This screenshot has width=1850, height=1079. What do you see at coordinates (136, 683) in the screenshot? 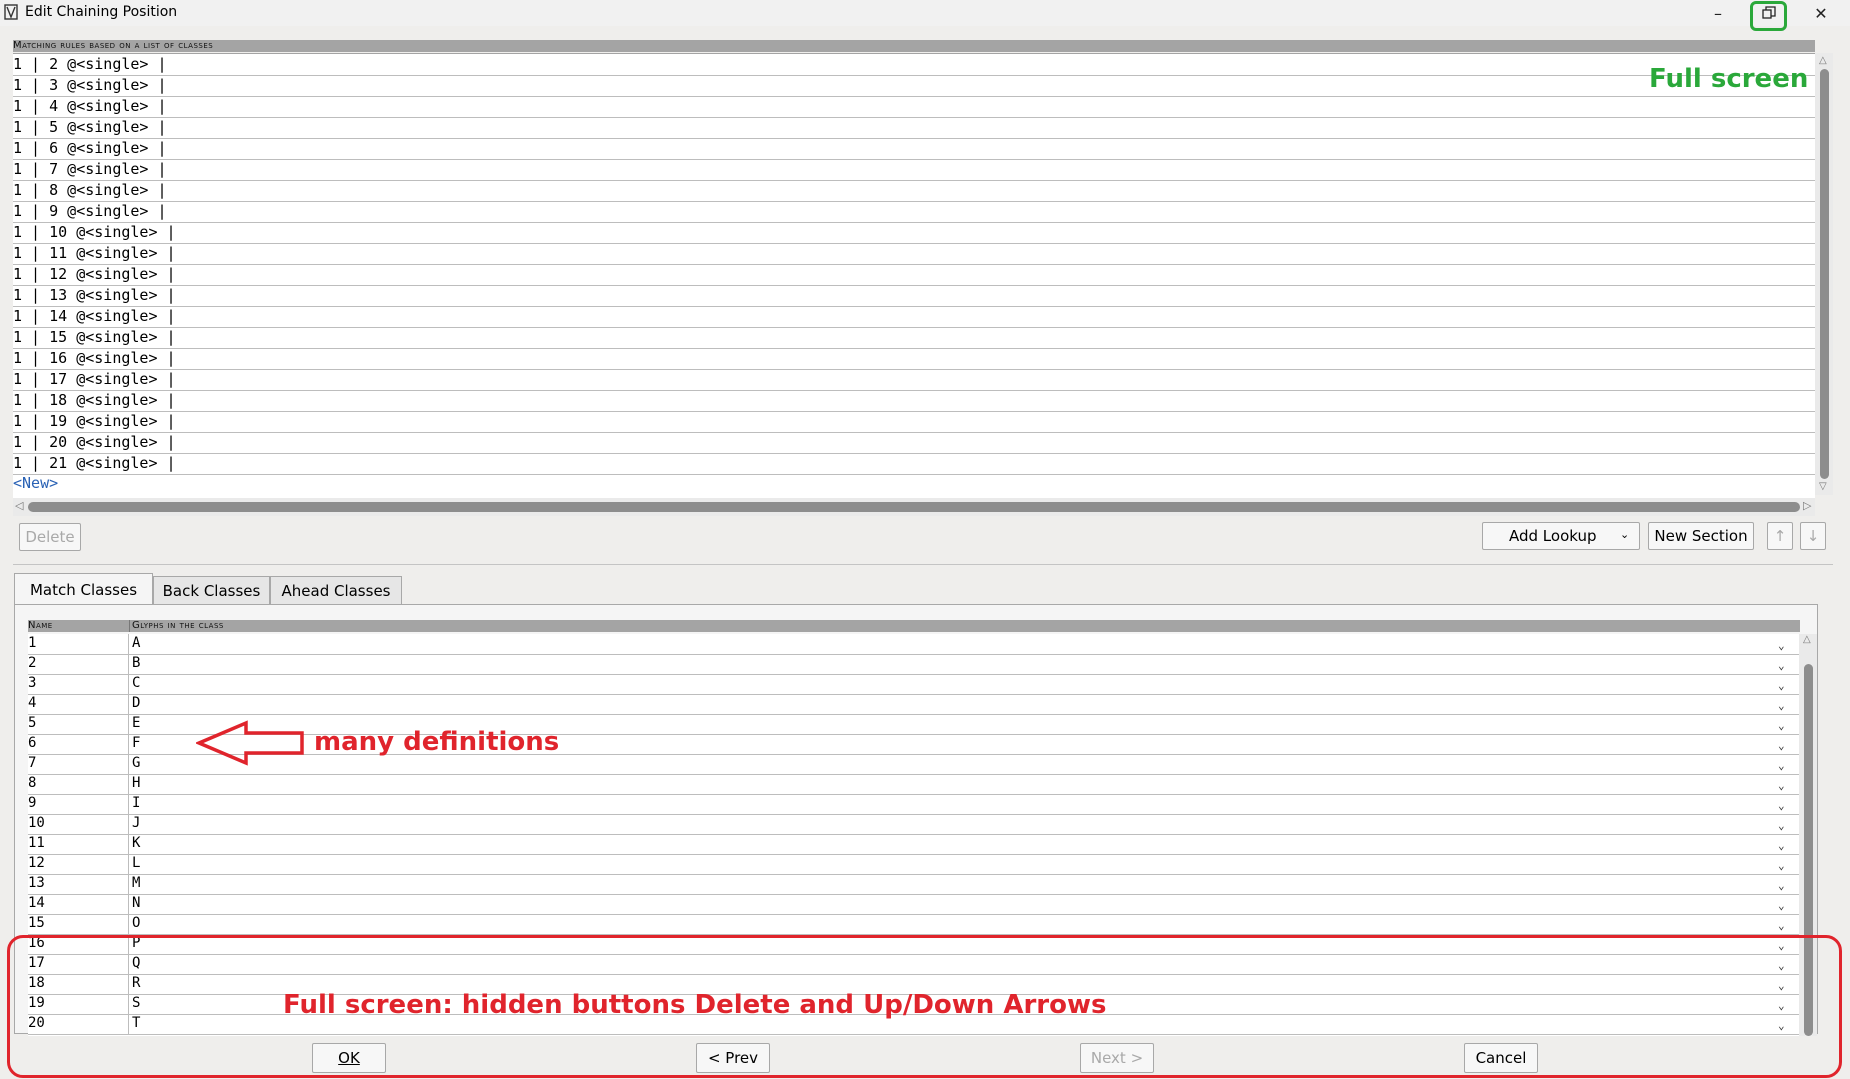
I see `class-glyphs: C` at bounding box center [136, 683].